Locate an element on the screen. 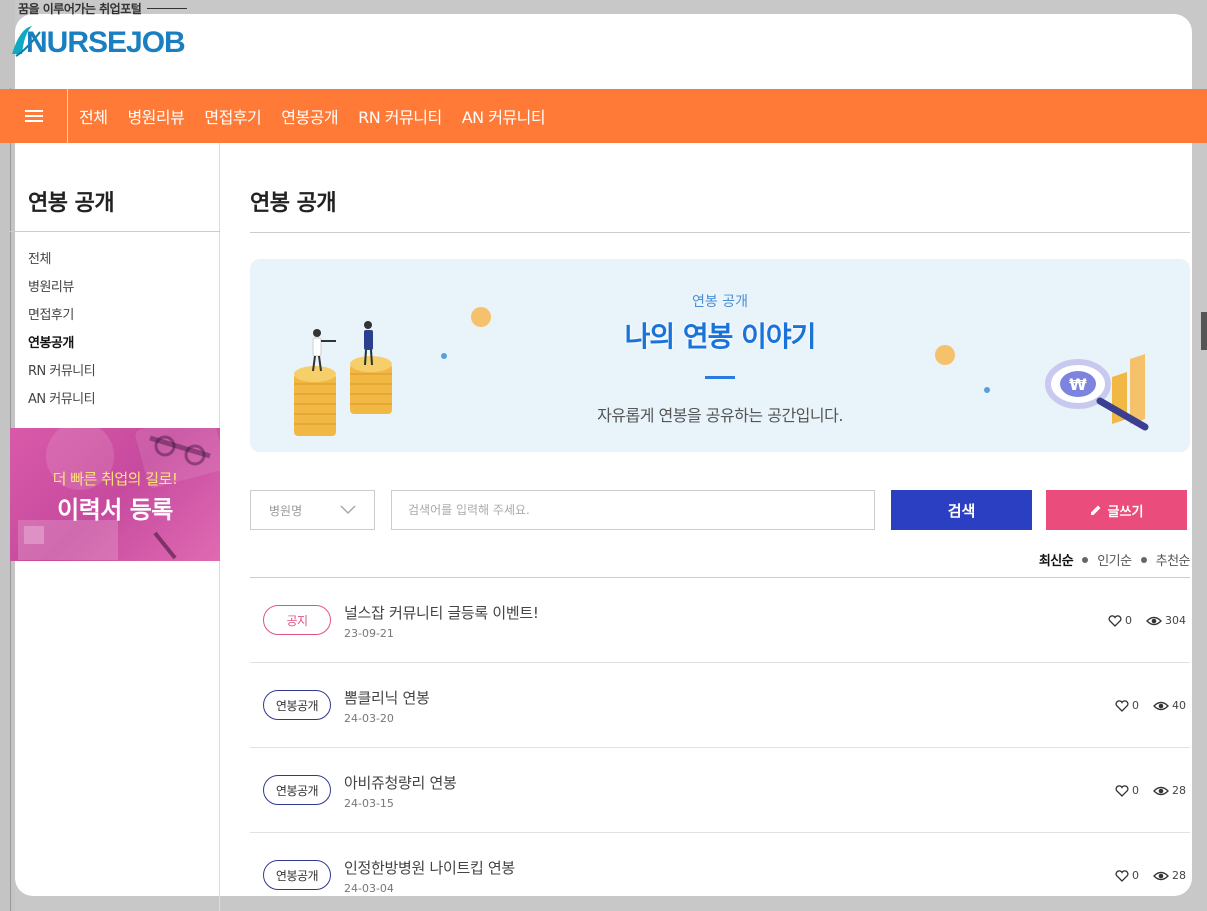  post-date: 23-09-21 is located at coordinates (369, 633).